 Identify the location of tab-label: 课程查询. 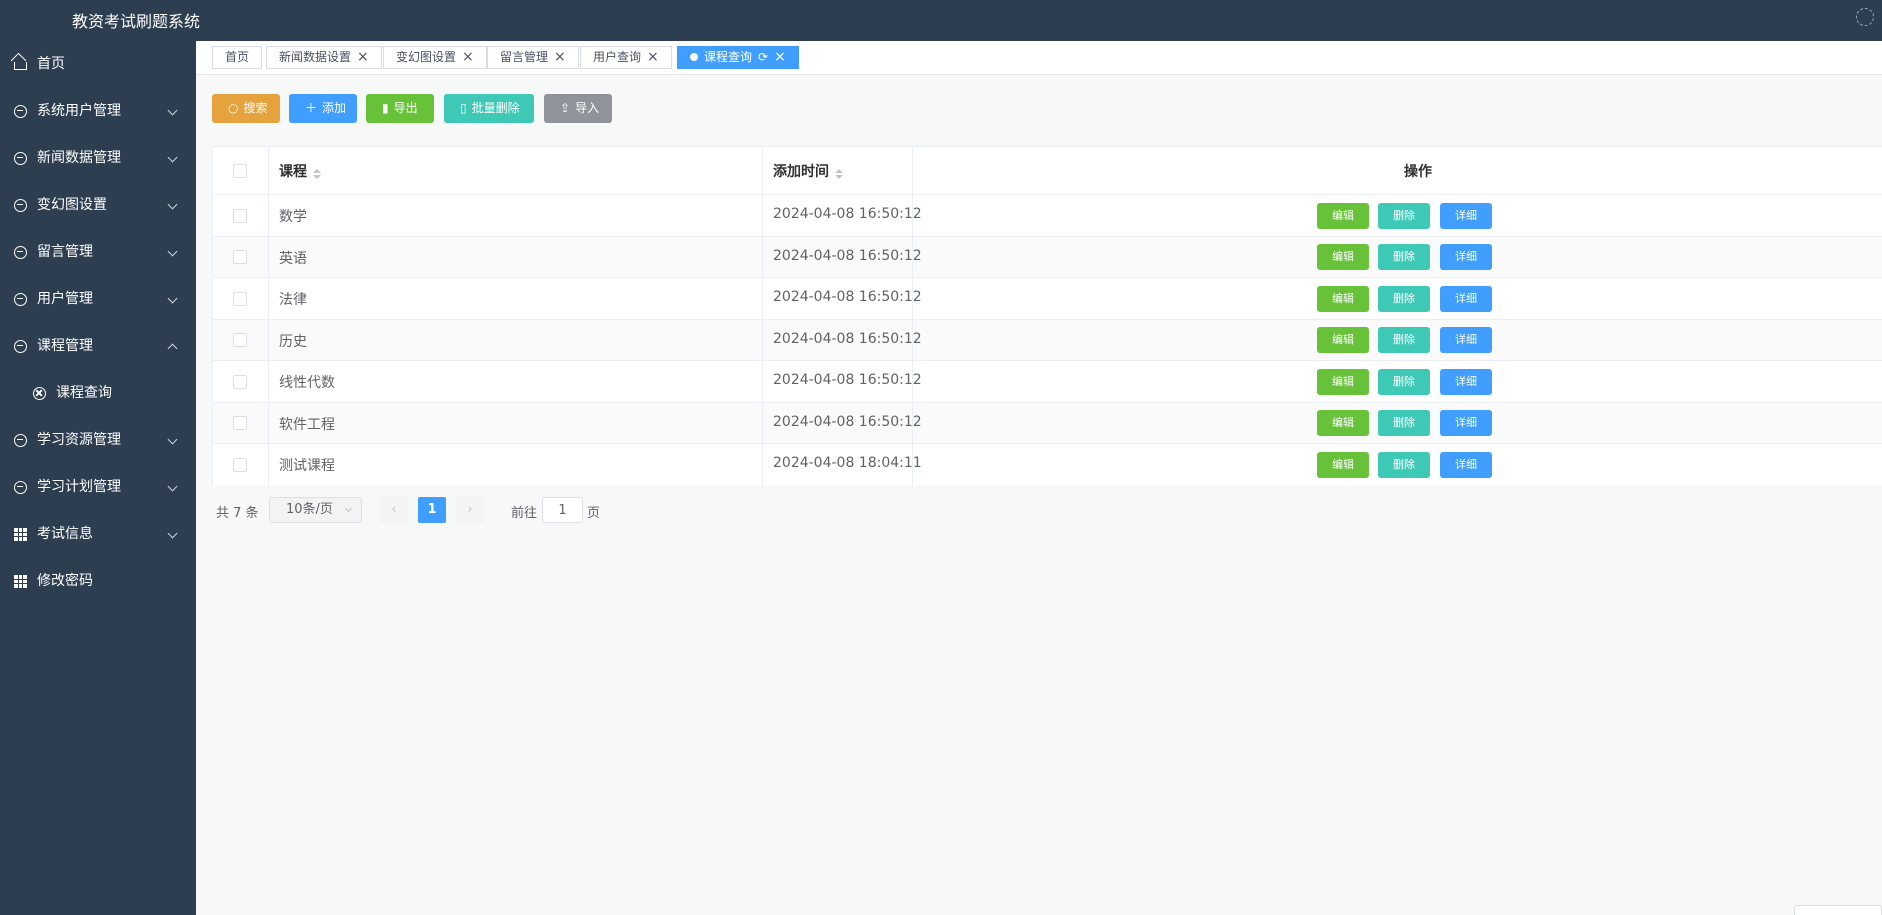
(728, 57).